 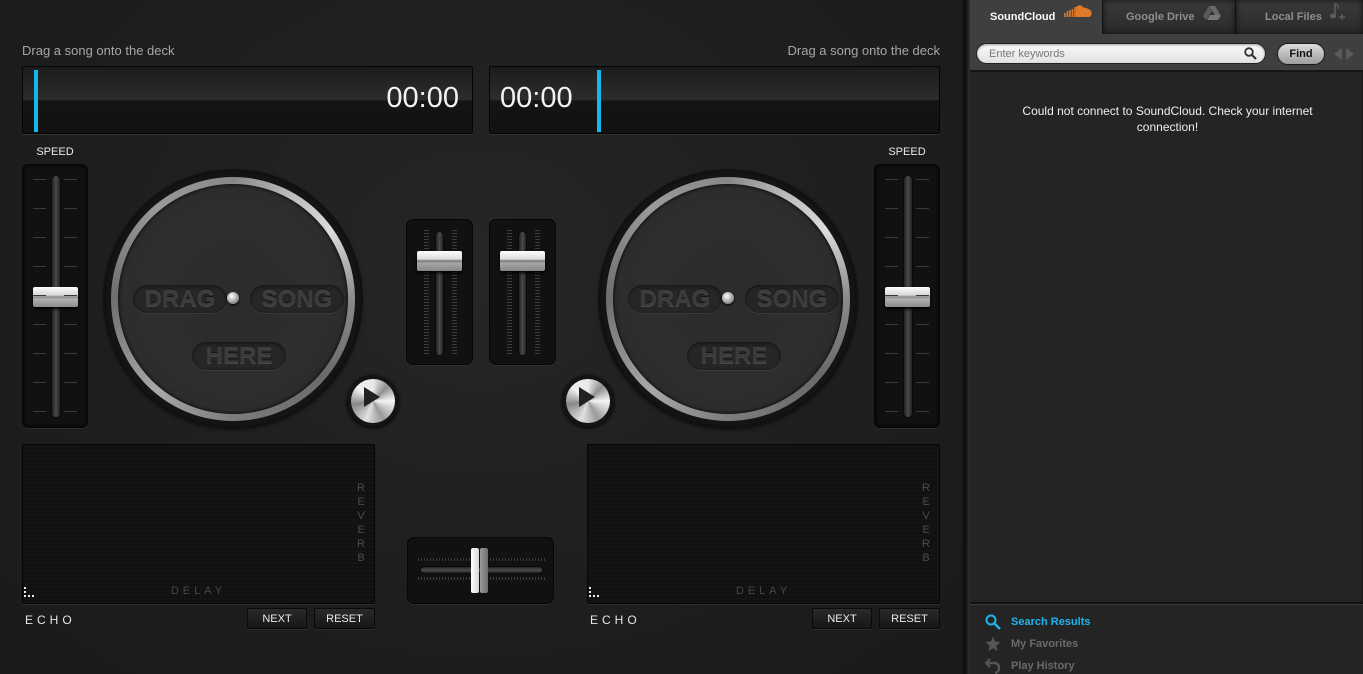 I want to click on left-fx-cursor, so click(x=31, y=593).